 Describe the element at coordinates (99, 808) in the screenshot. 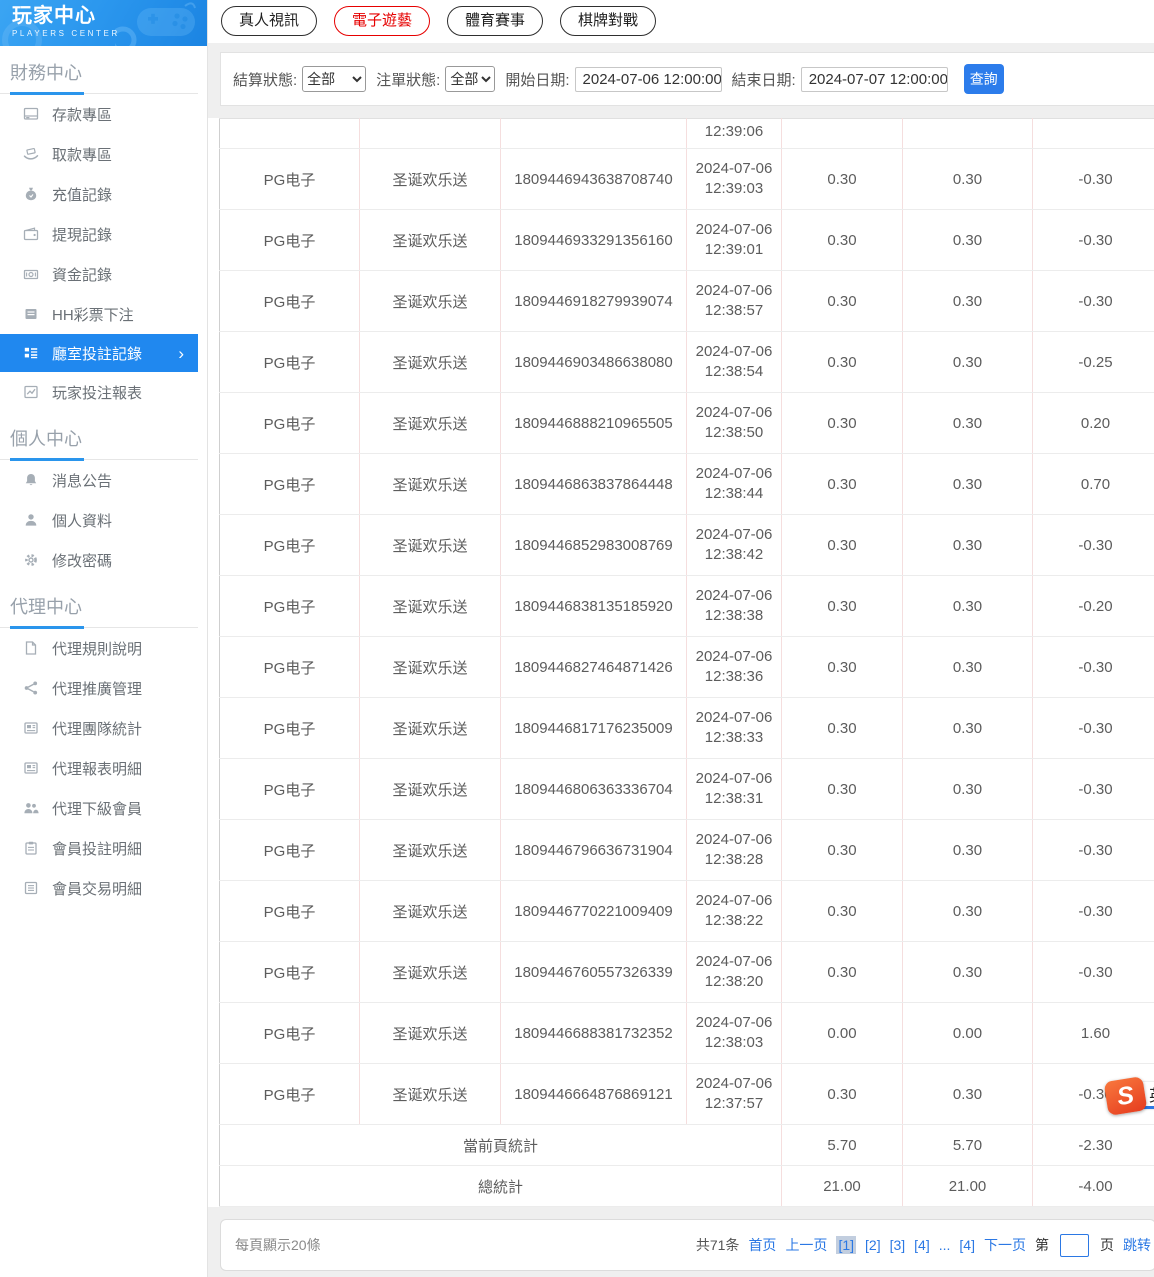

I see `sidebar-item-2-4: 代理下級會員` at that location.